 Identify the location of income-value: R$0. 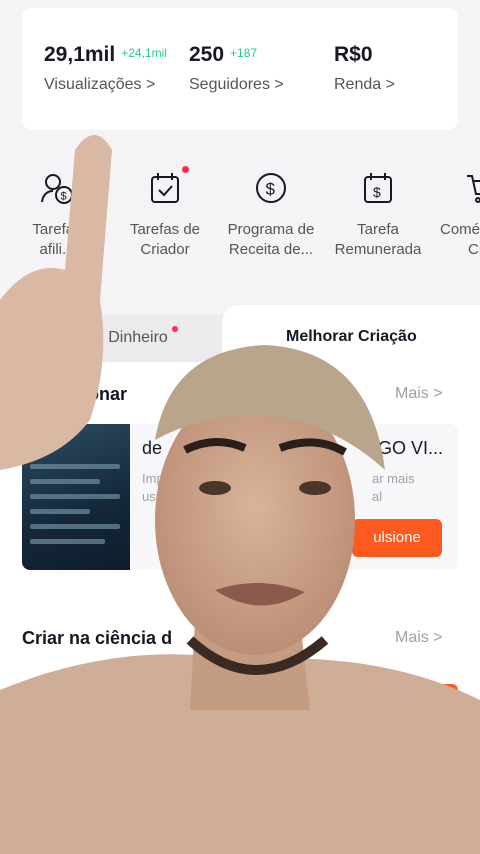
(353, 54).